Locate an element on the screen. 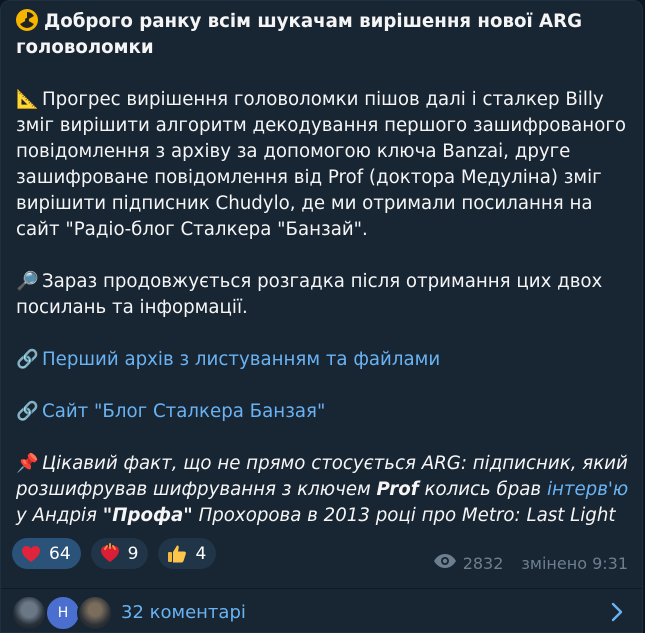 The width and height of the screenshot is (645, 633). reaction-heart: 64 is located at coordinates (46, 553).